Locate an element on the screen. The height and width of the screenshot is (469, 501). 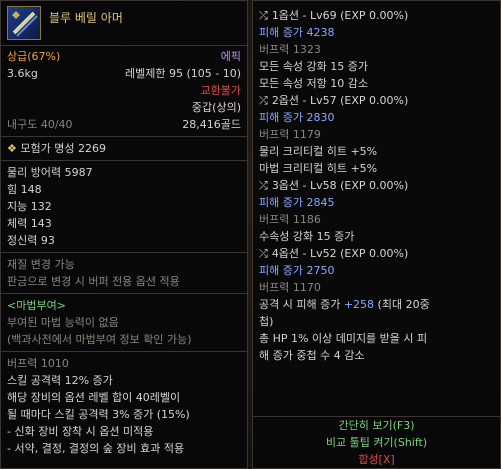
stat-defense: 물리 방어력 5987 is located at coordinates (50, 172).